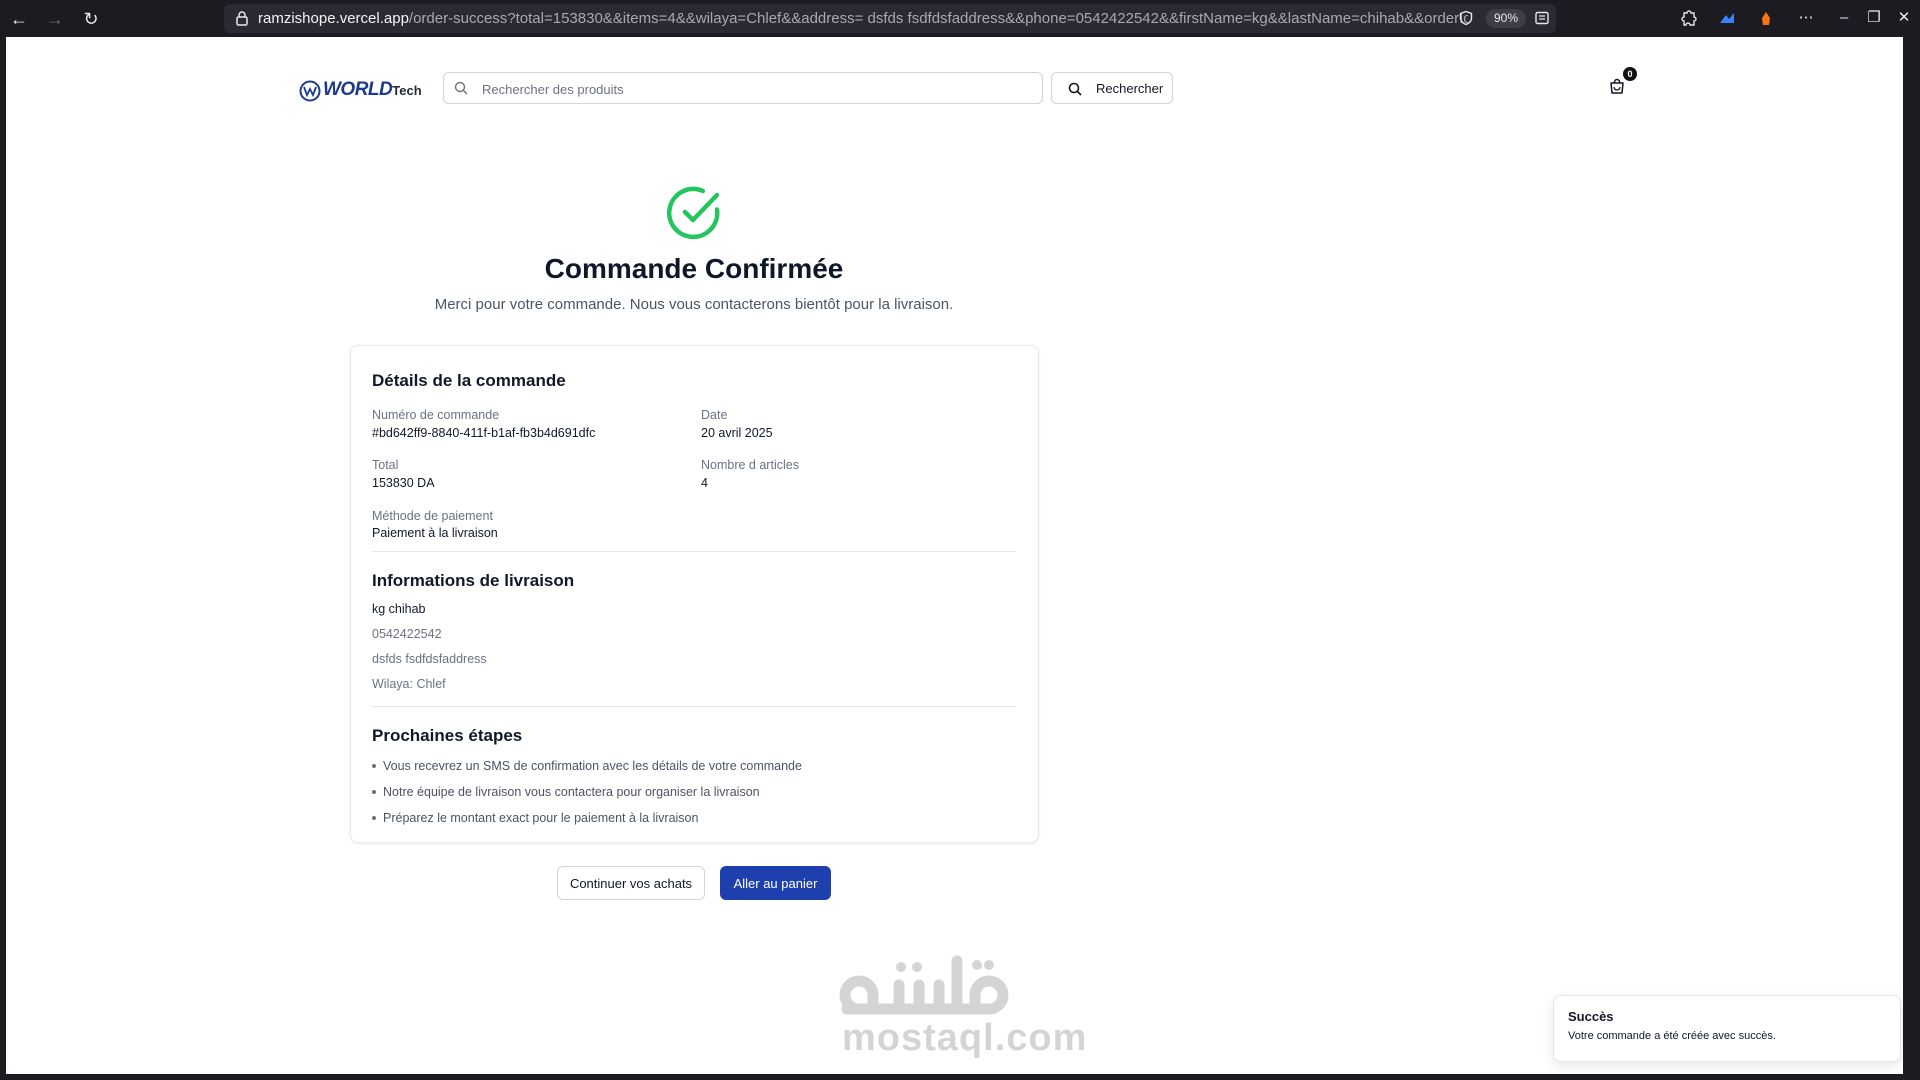 Image resolution: width=1920 pixels, height=1080 pixels. What do you see at coordinates (1688, 19) in the screenshot?
I see `extensions-icon` at bounding box center [1688, 19].